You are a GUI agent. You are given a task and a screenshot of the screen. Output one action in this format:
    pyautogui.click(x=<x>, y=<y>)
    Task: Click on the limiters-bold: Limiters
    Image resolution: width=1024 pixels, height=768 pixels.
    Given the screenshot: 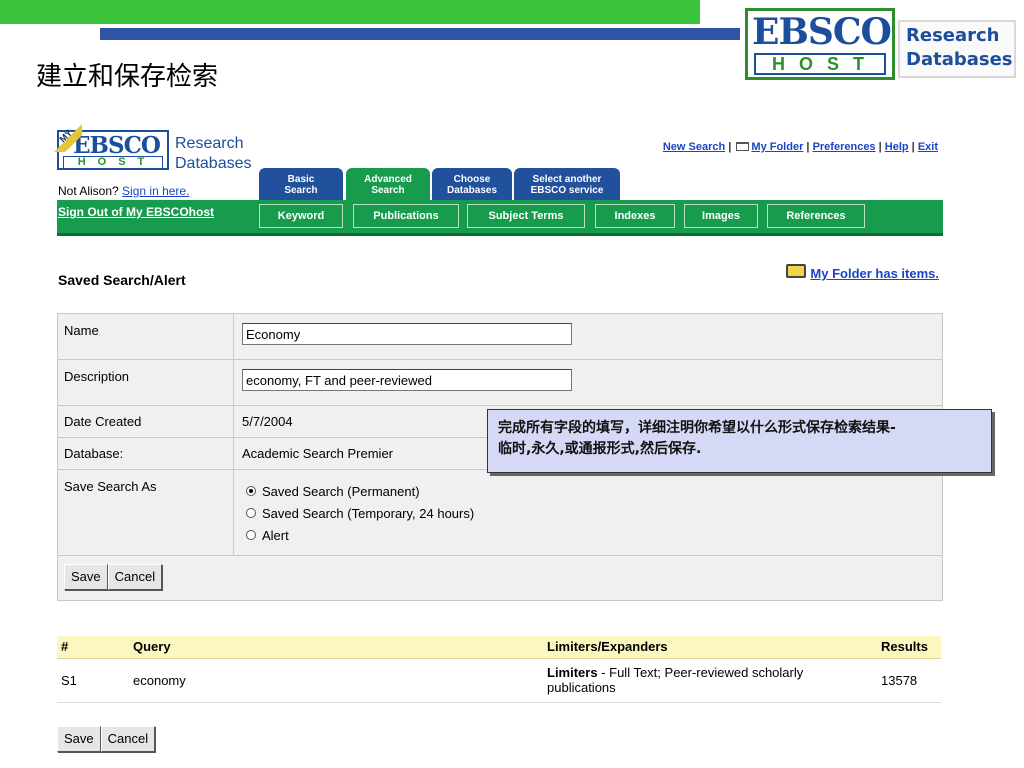 What is the action you would take?
    pyautogui.click(x=572, y=672)
    